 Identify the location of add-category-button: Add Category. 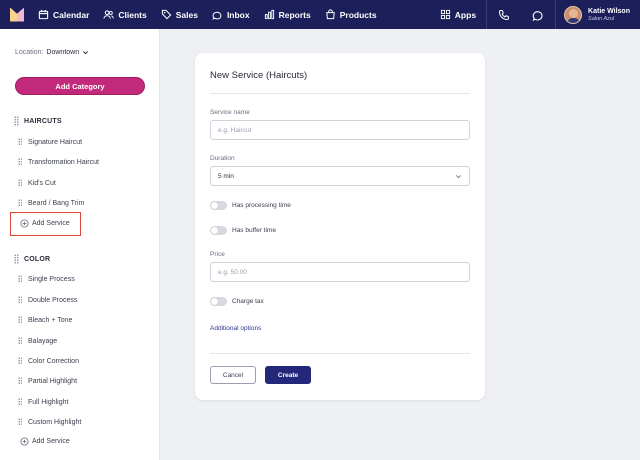
(80, 86).